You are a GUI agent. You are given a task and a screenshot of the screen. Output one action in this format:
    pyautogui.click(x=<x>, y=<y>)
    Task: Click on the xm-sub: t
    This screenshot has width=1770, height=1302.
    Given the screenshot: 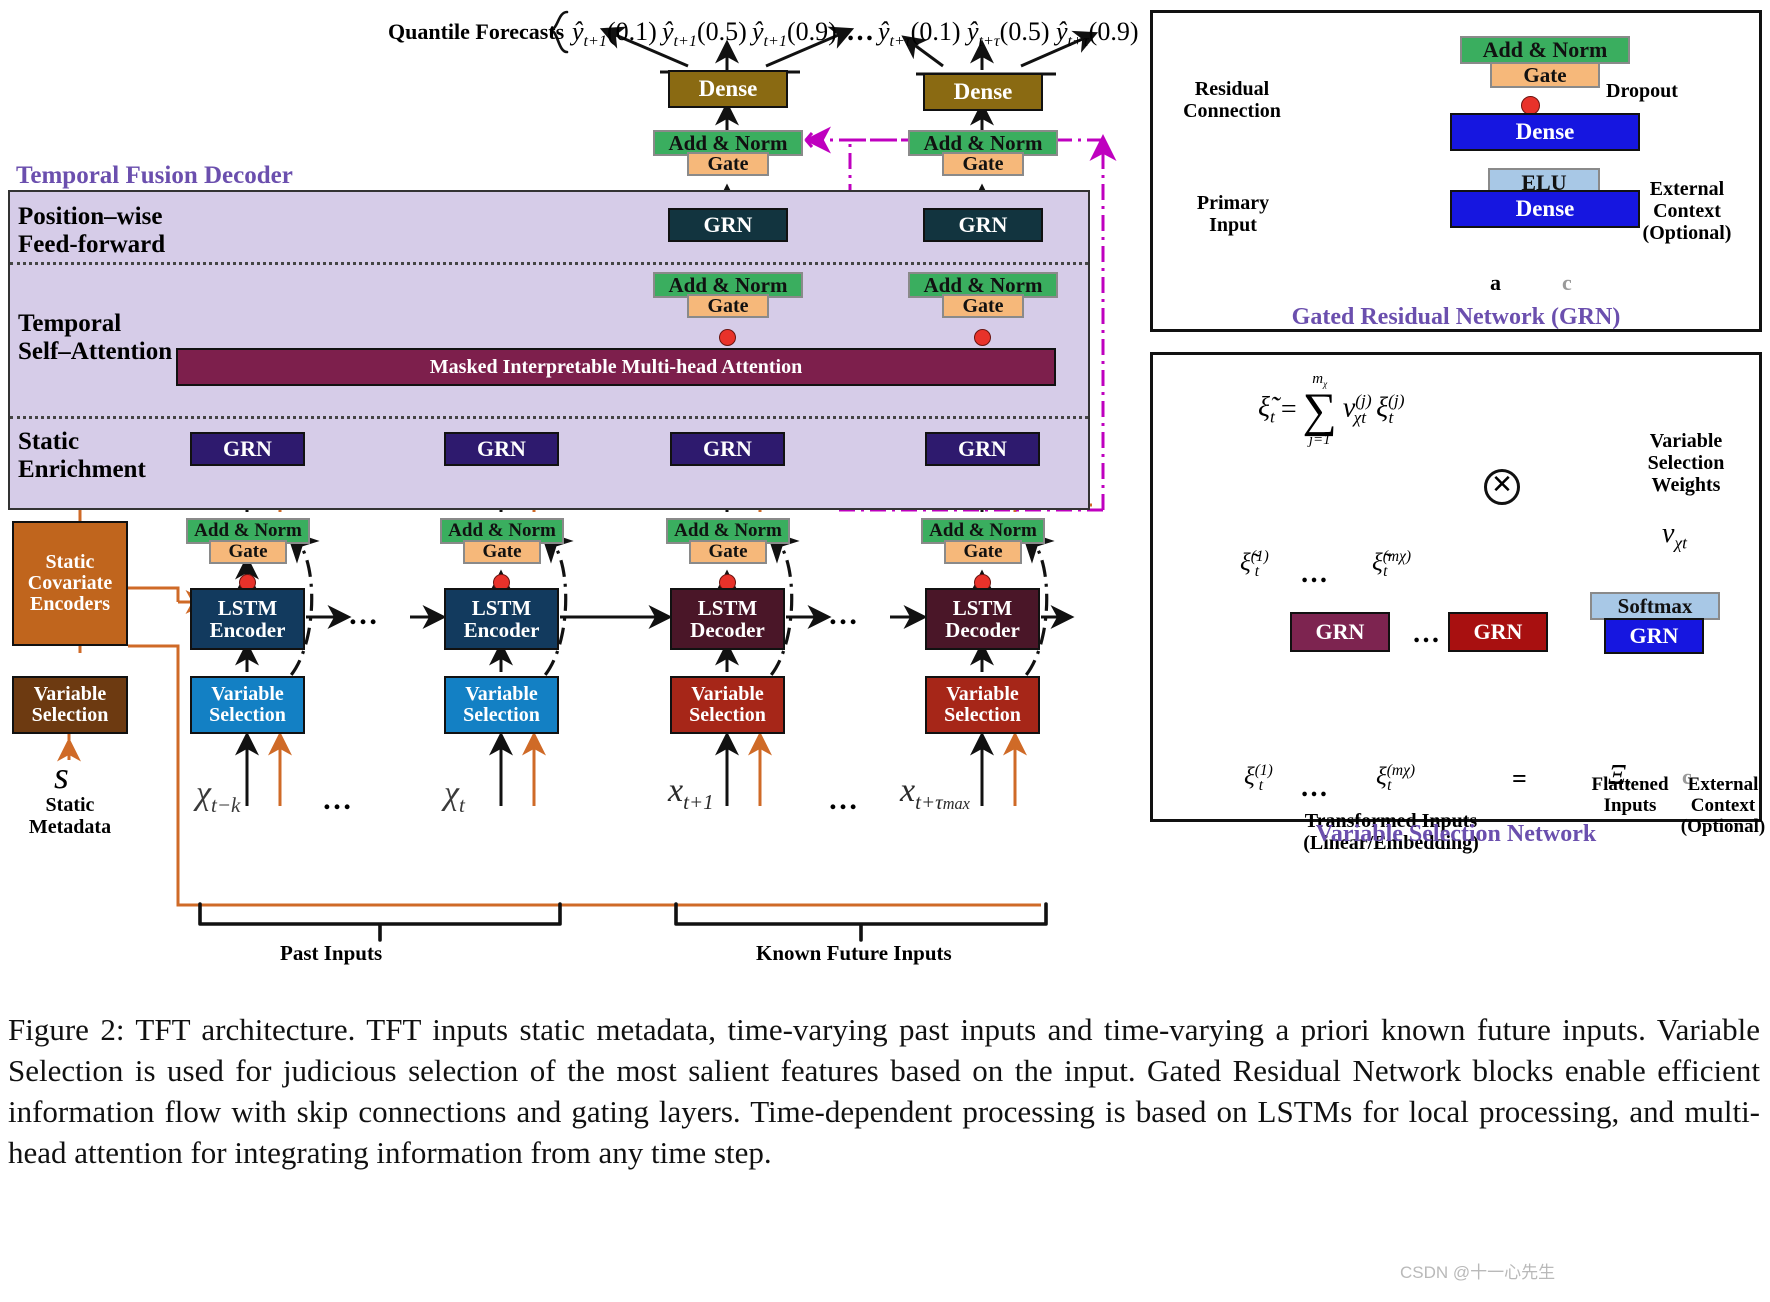 What is the action you would take?
    pyautogui.click(x=1389, y=786)
    